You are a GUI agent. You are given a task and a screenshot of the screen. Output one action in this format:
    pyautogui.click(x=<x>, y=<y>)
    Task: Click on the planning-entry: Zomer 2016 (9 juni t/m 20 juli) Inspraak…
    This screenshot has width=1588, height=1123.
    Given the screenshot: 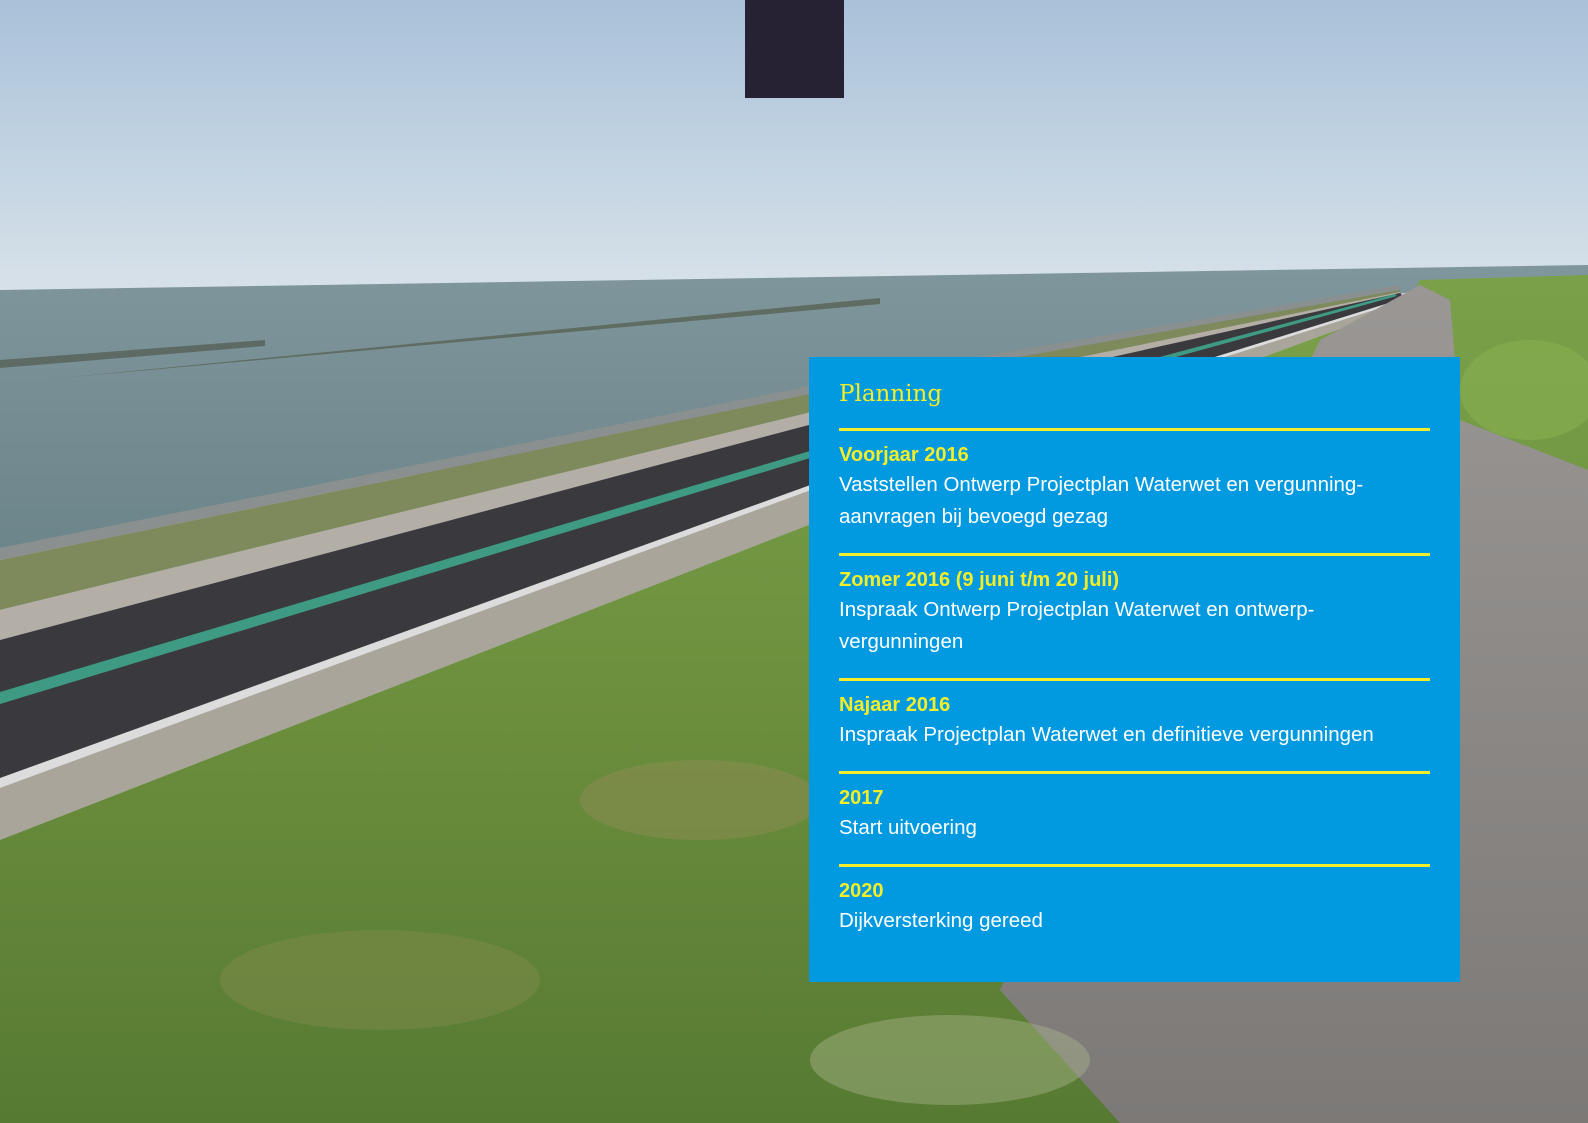 What is the action you would take?
    pyautogui.click(x=1134, y=615)
    